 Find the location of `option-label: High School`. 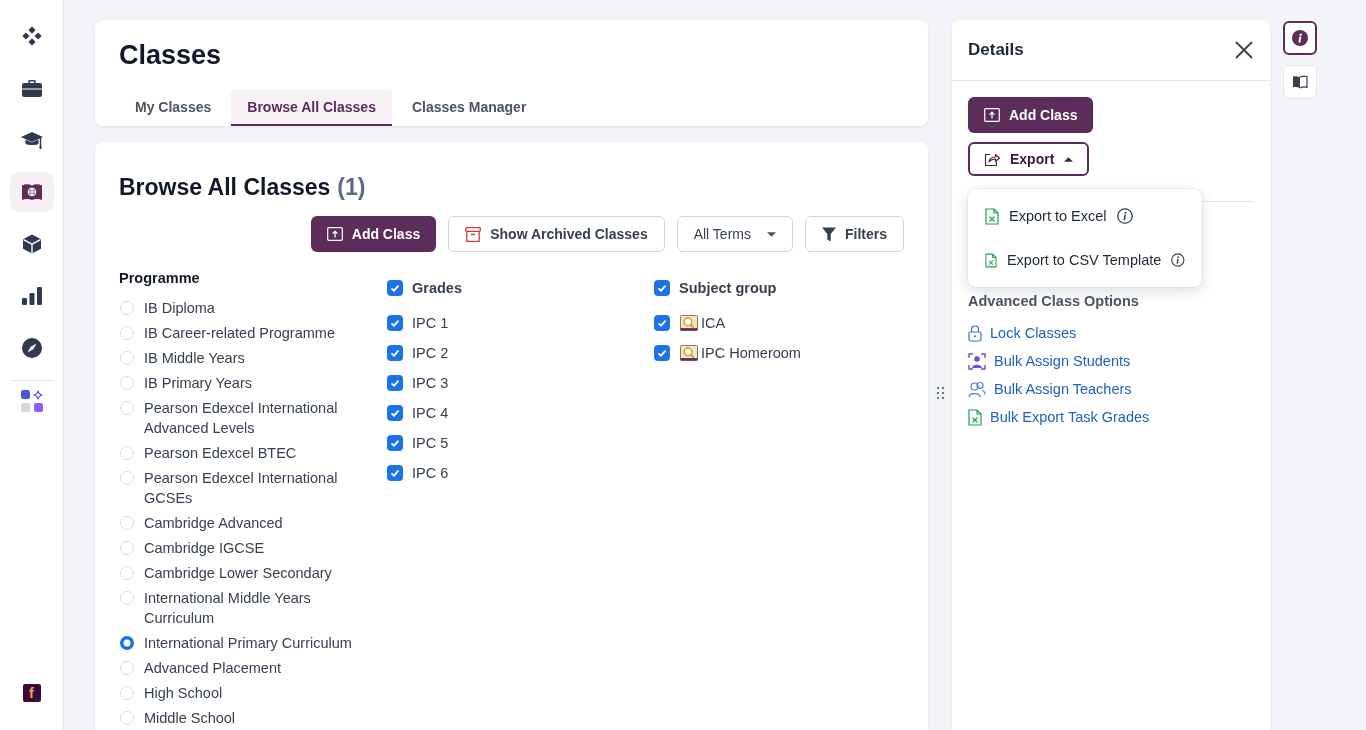

option-label: High School is located at coordinates (183, 693).